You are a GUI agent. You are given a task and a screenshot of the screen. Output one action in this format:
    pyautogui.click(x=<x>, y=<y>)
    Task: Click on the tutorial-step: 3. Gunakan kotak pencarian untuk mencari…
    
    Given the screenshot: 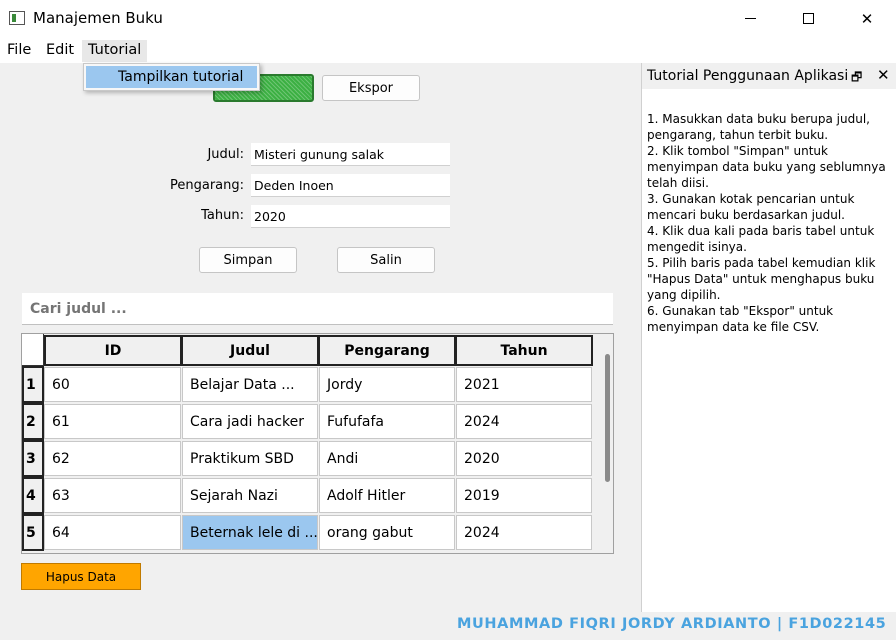 What is the action you would take?
    pyautogui.click(x=751, y=207)
    